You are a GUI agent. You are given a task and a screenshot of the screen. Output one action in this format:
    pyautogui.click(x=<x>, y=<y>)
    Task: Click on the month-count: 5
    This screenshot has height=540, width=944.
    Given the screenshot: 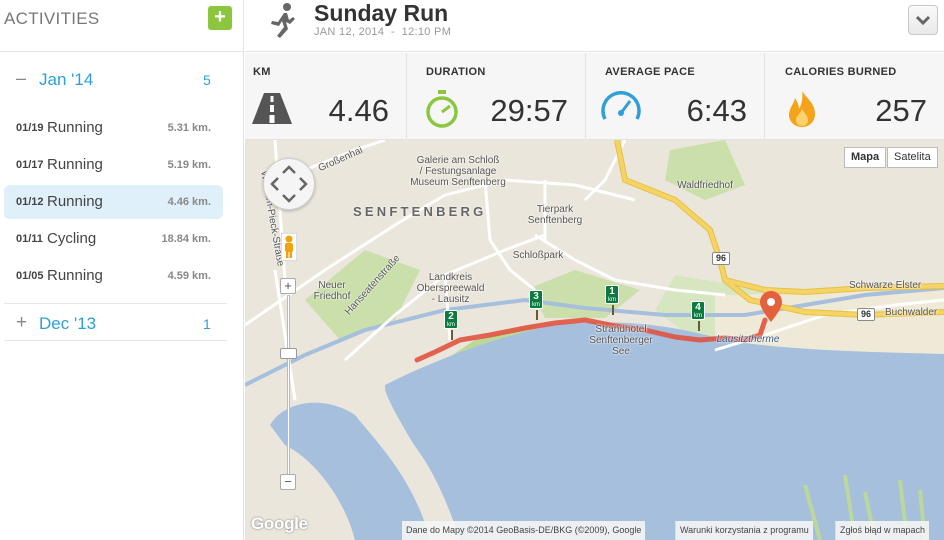 What is the action you would take?
    pyautogui.click(x=207, y=80)
    